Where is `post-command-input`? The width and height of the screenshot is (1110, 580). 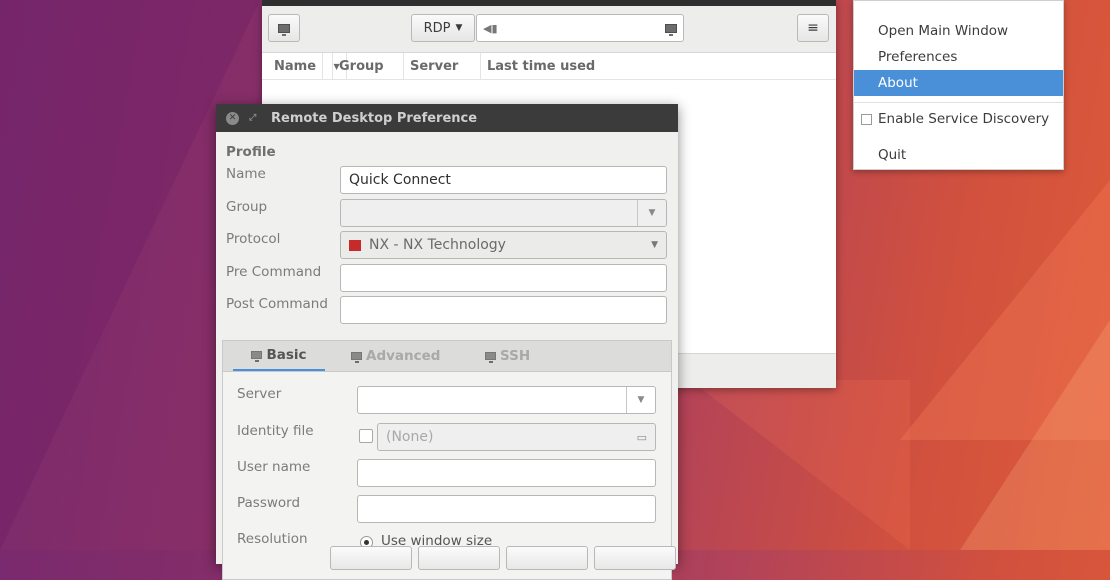 post-command-input is located at coordinates (503, 310).